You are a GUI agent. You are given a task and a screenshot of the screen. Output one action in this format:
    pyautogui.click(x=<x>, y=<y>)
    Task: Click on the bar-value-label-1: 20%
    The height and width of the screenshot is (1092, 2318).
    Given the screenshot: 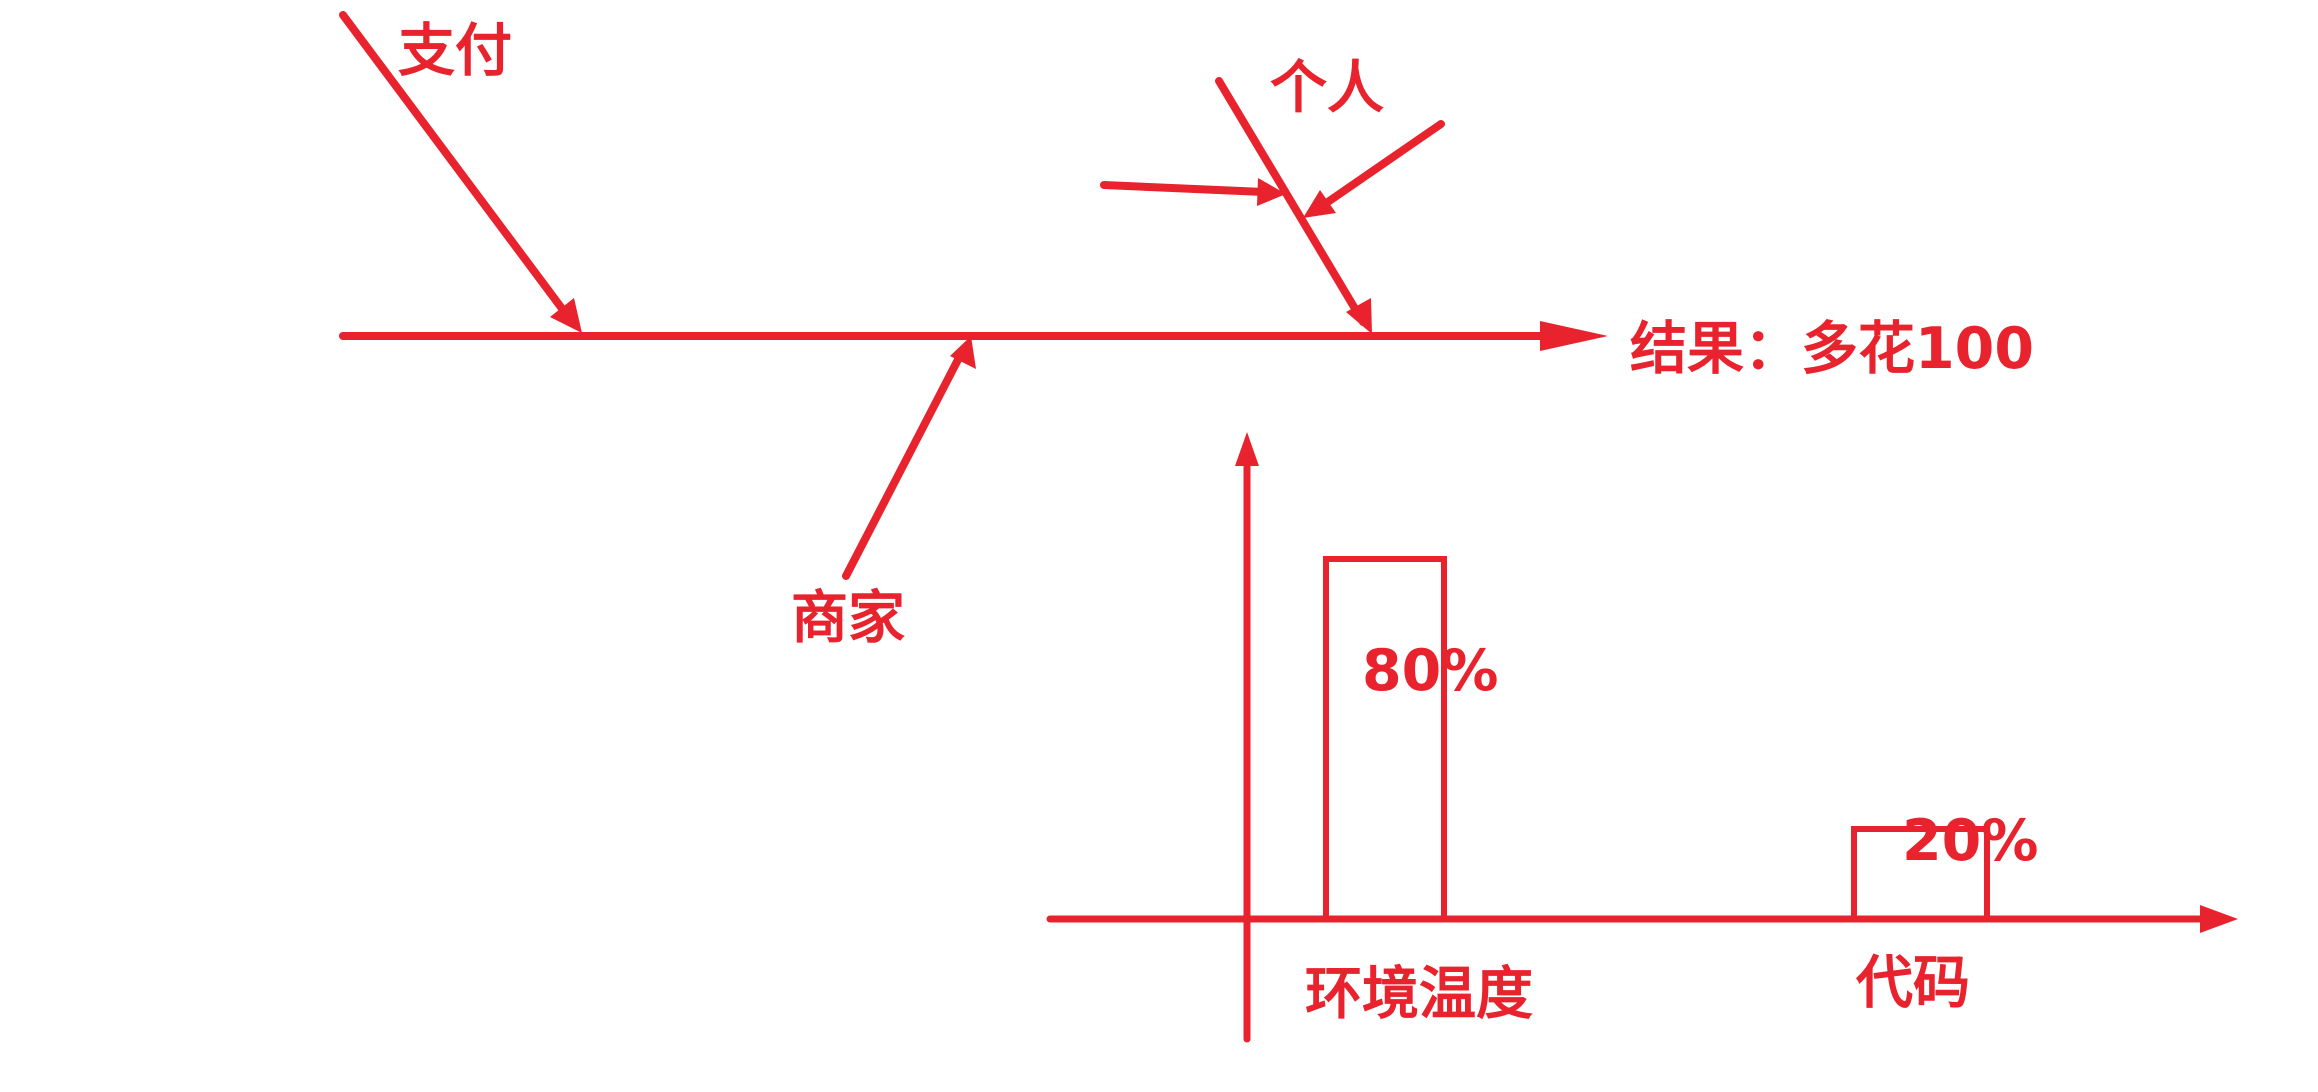 What is the action you would take?
    pyautogui.click(x=1970, y=841)
    